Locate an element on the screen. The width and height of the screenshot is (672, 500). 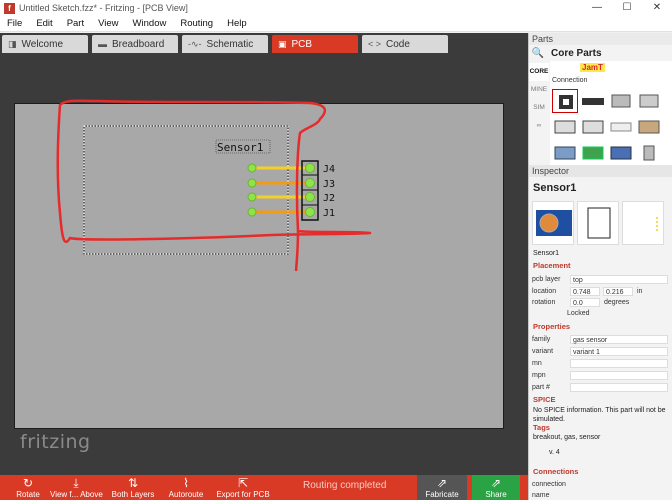
spice-title: SPICE is located at coordinates (544, 399).